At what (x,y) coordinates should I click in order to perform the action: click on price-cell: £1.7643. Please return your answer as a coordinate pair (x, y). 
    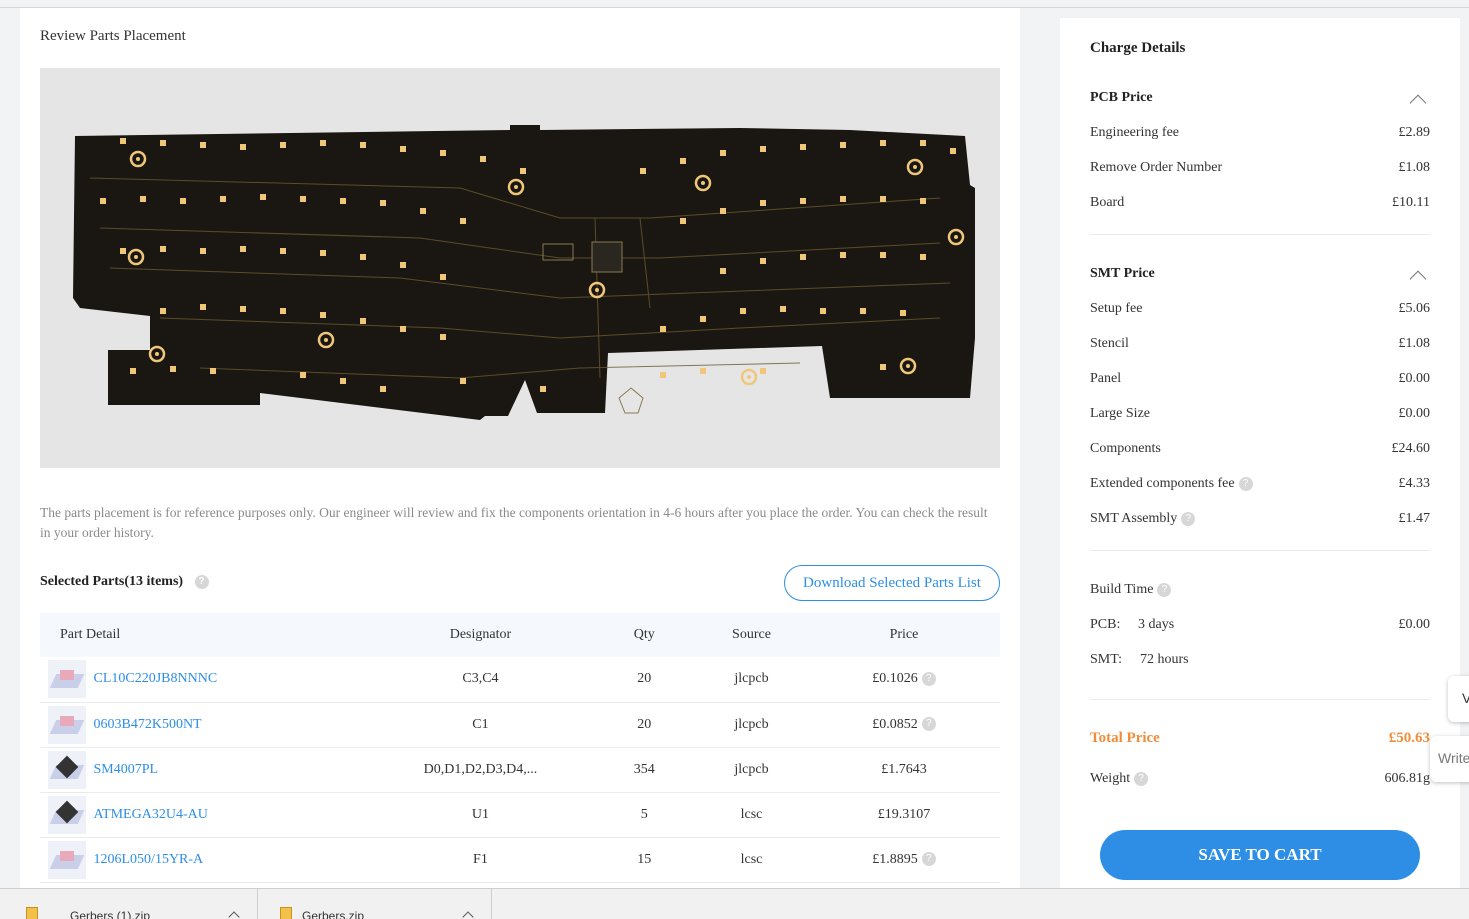
    Looking at the image, I should click on (904, 769).